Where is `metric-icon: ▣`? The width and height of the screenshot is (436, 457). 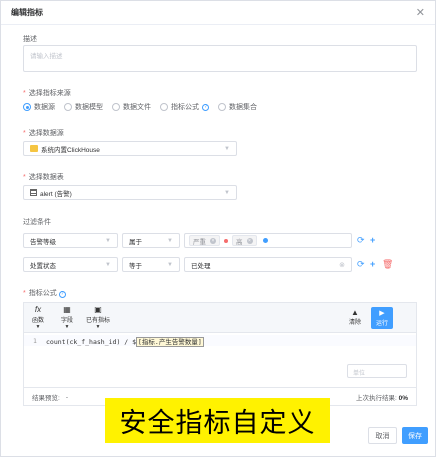 metric-icon: ▣ is located at coordinates (98, 309).